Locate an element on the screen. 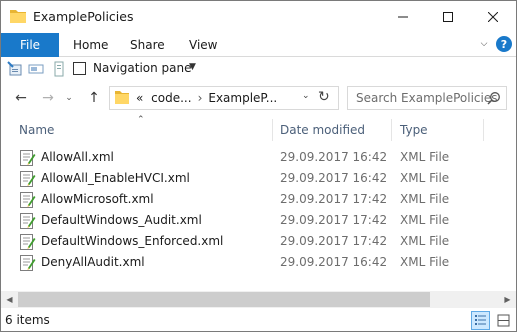  details-view-icon is located at coordinates (480, 320).